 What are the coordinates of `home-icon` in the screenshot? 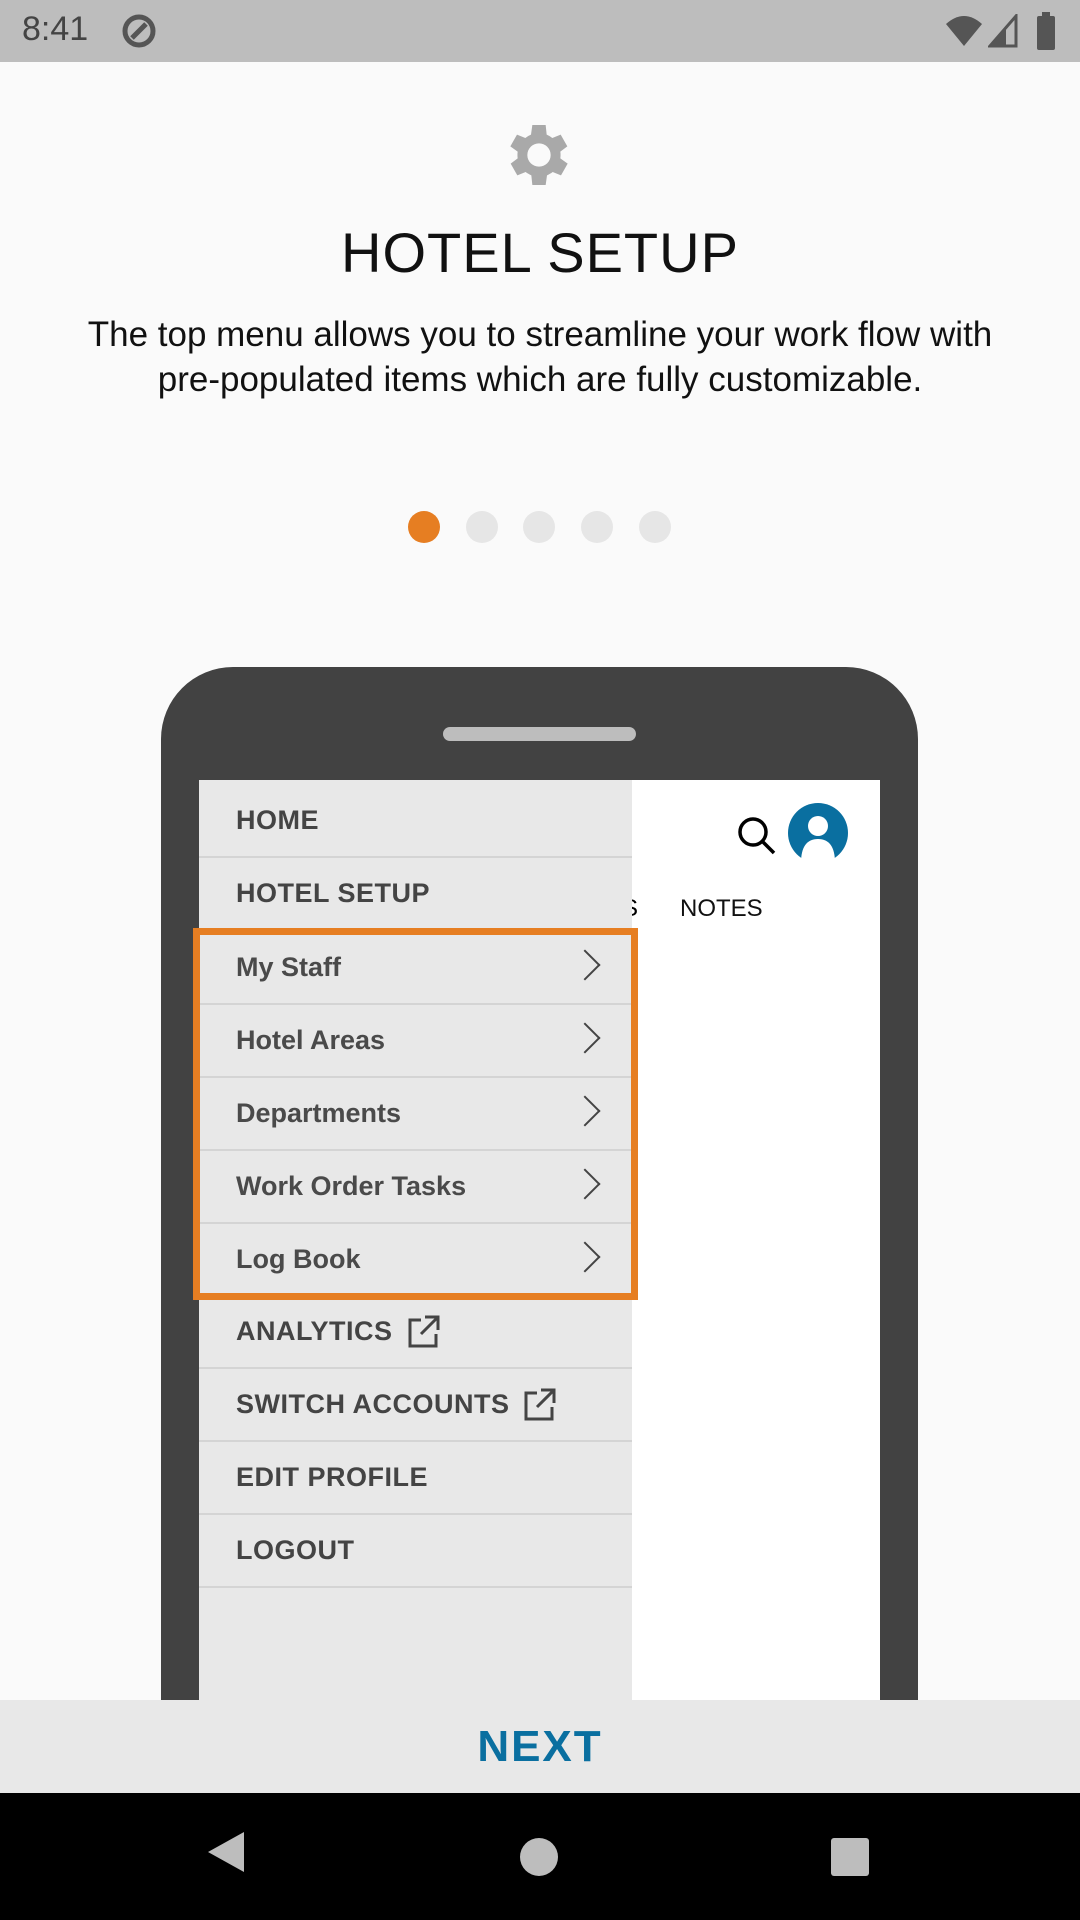 It's located at (539, 1857).